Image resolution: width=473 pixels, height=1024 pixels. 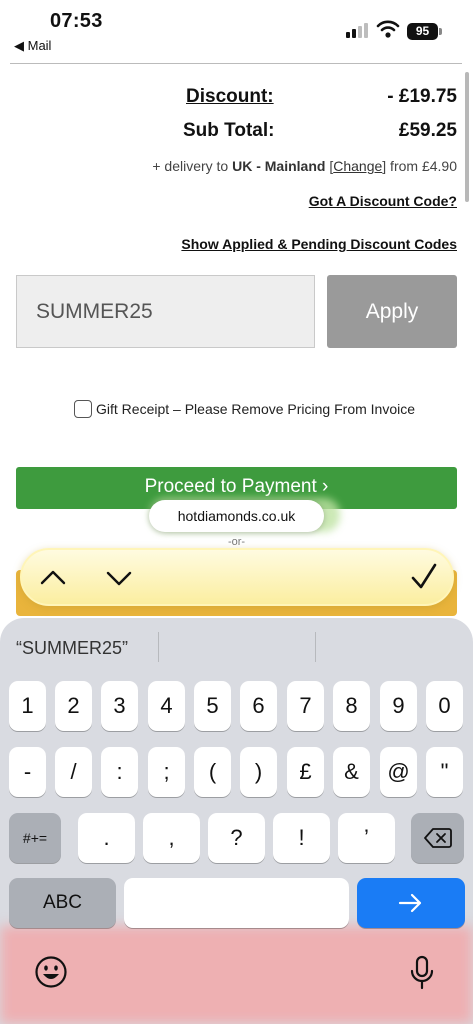 What do you see at coordinates (51, 972) in the screenshot?
I see `emoji-icon` at bounding box center [51, 972].